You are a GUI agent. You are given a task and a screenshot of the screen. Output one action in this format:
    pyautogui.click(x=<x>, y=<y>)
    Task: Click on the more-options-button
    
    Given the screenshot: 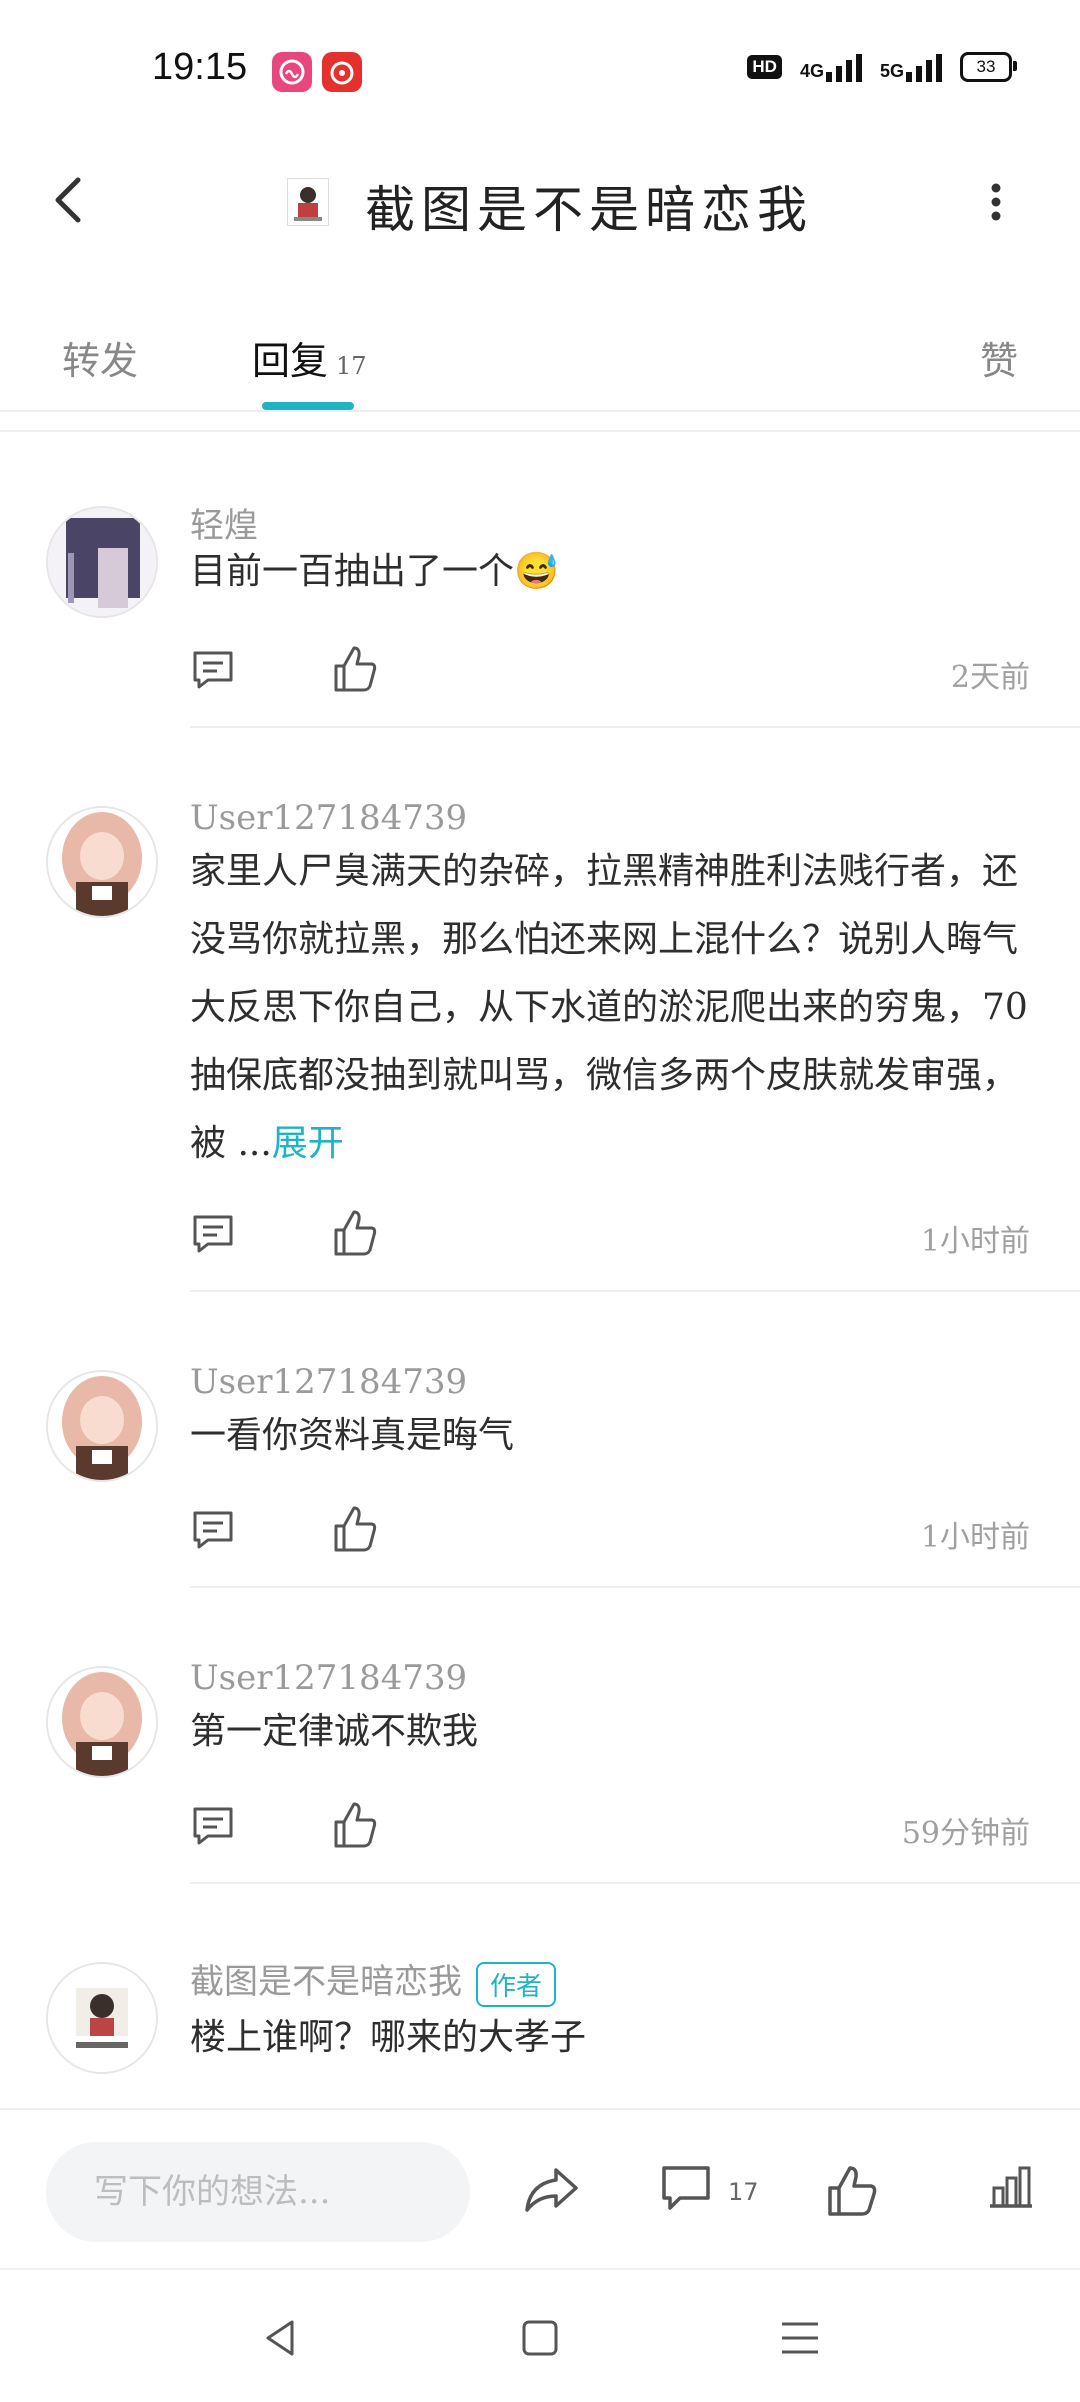 What is the action you would take?
    pyautogui.click(x=996, y=202)
    